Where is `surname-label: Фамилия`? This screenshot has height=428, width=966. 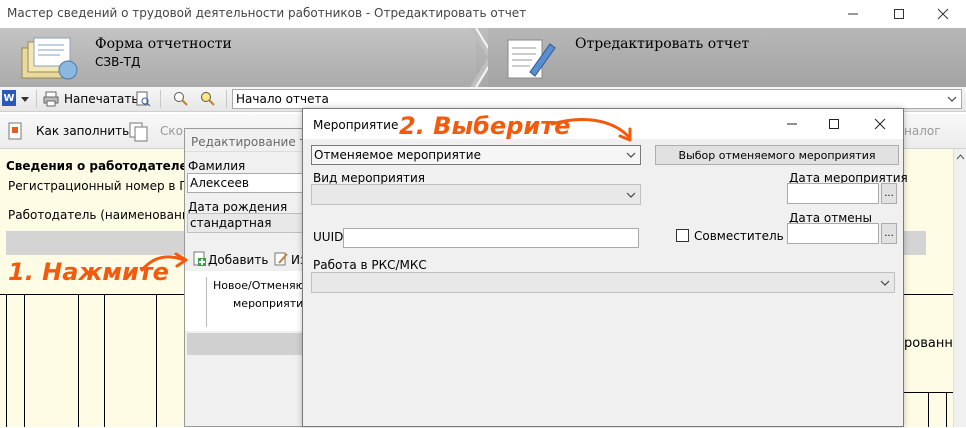 surname-label: Фамилия is located at coordinates (217, 166).